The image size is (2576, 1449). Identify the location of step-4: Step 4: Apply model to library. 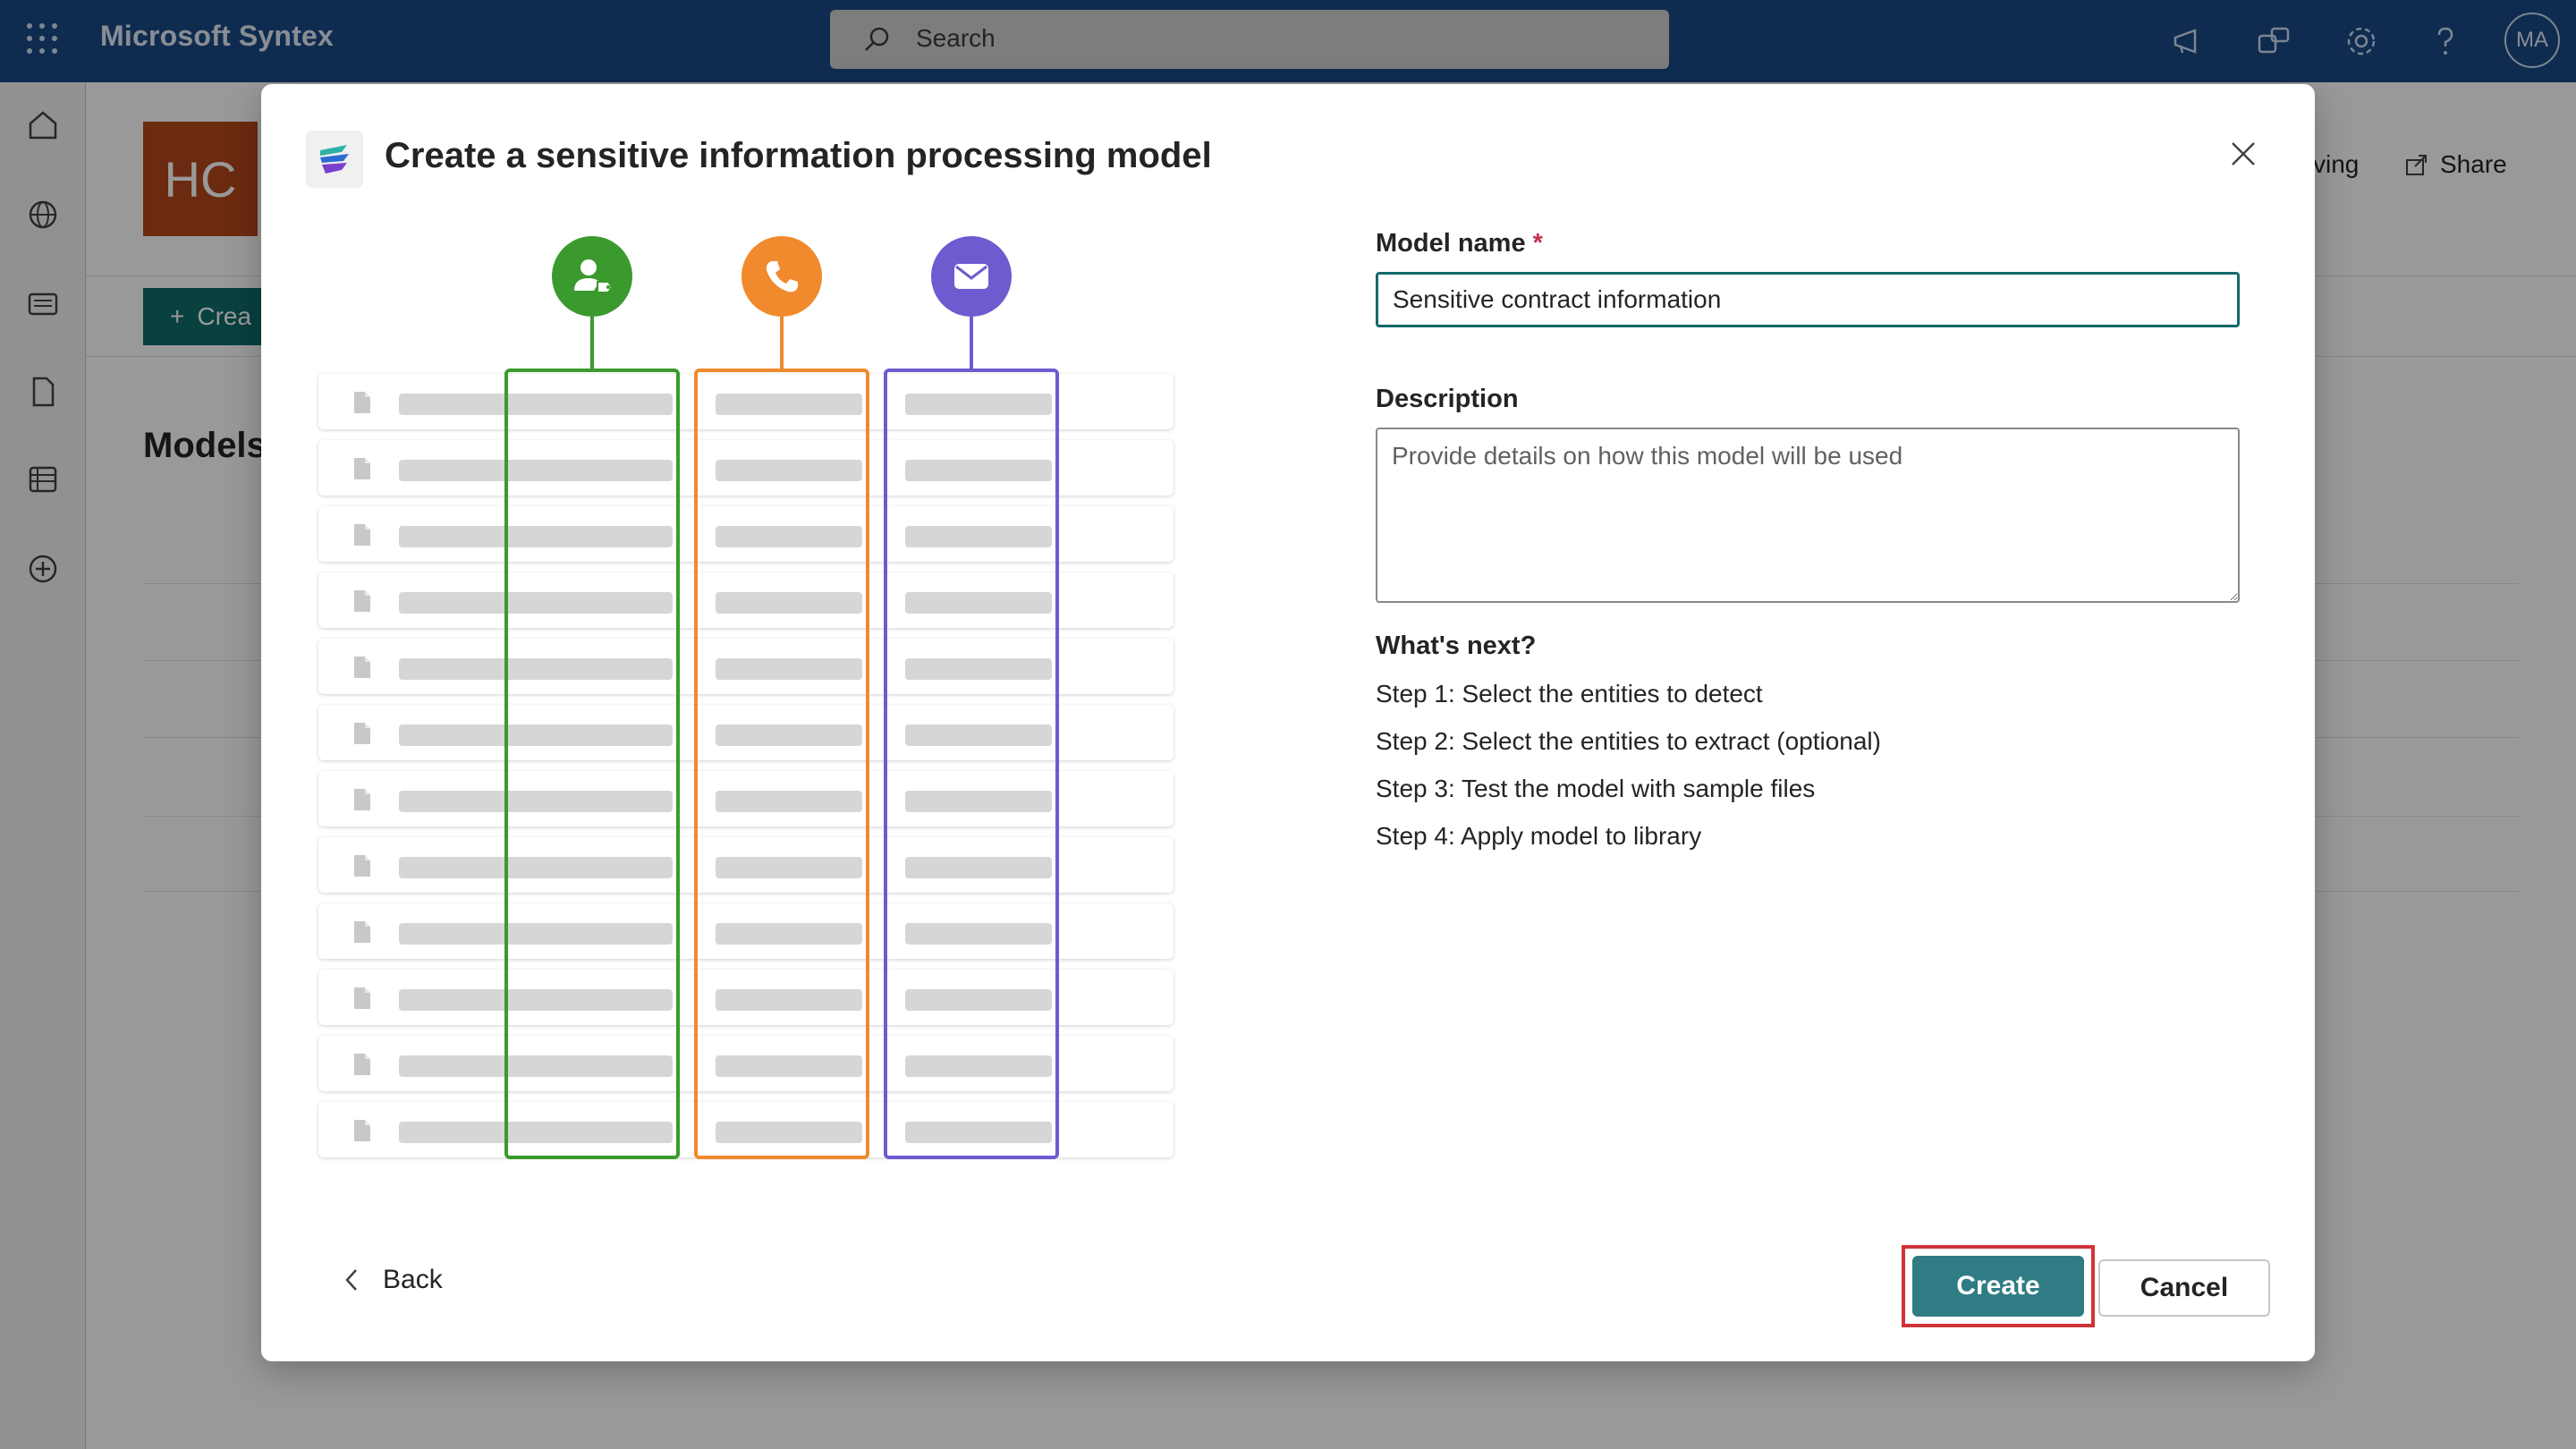
(1539, 836).